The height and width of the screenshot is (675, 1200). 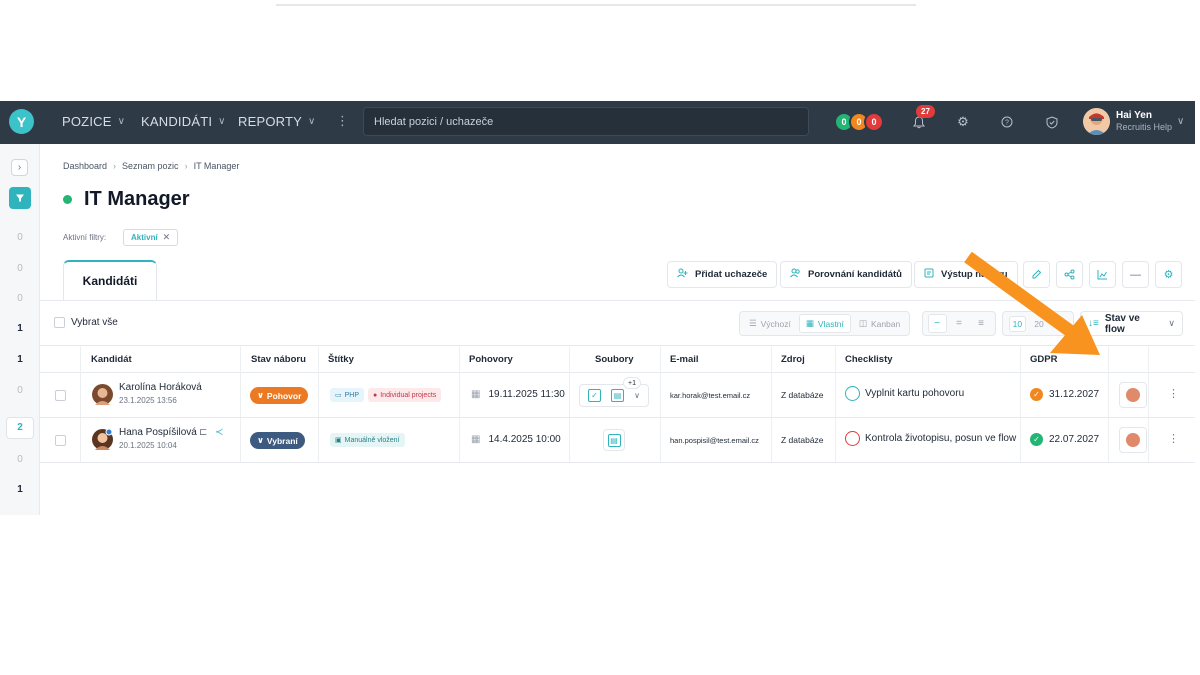 What do you see at coordinates (904, 393) in the screenshot?
I see `checklist: Vyplnit kartu pohovoru` at bounding box center [904, 393].